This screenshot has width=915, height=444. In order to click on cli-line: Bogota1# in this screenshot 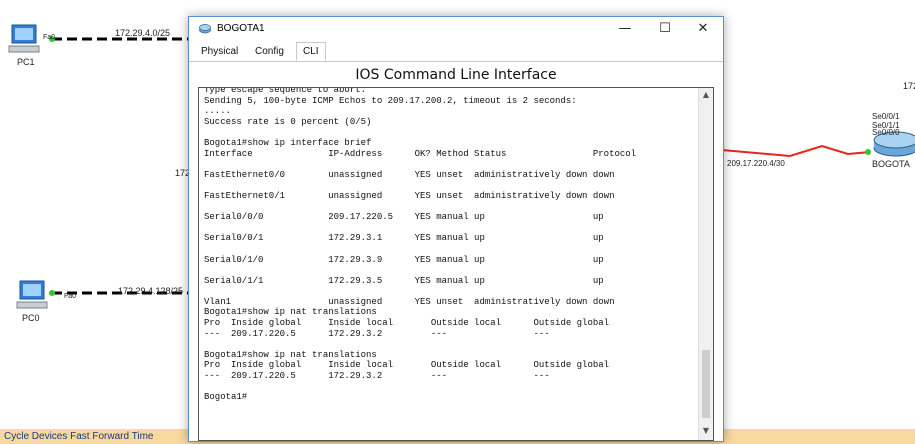, I will do `click(226, 397)`.